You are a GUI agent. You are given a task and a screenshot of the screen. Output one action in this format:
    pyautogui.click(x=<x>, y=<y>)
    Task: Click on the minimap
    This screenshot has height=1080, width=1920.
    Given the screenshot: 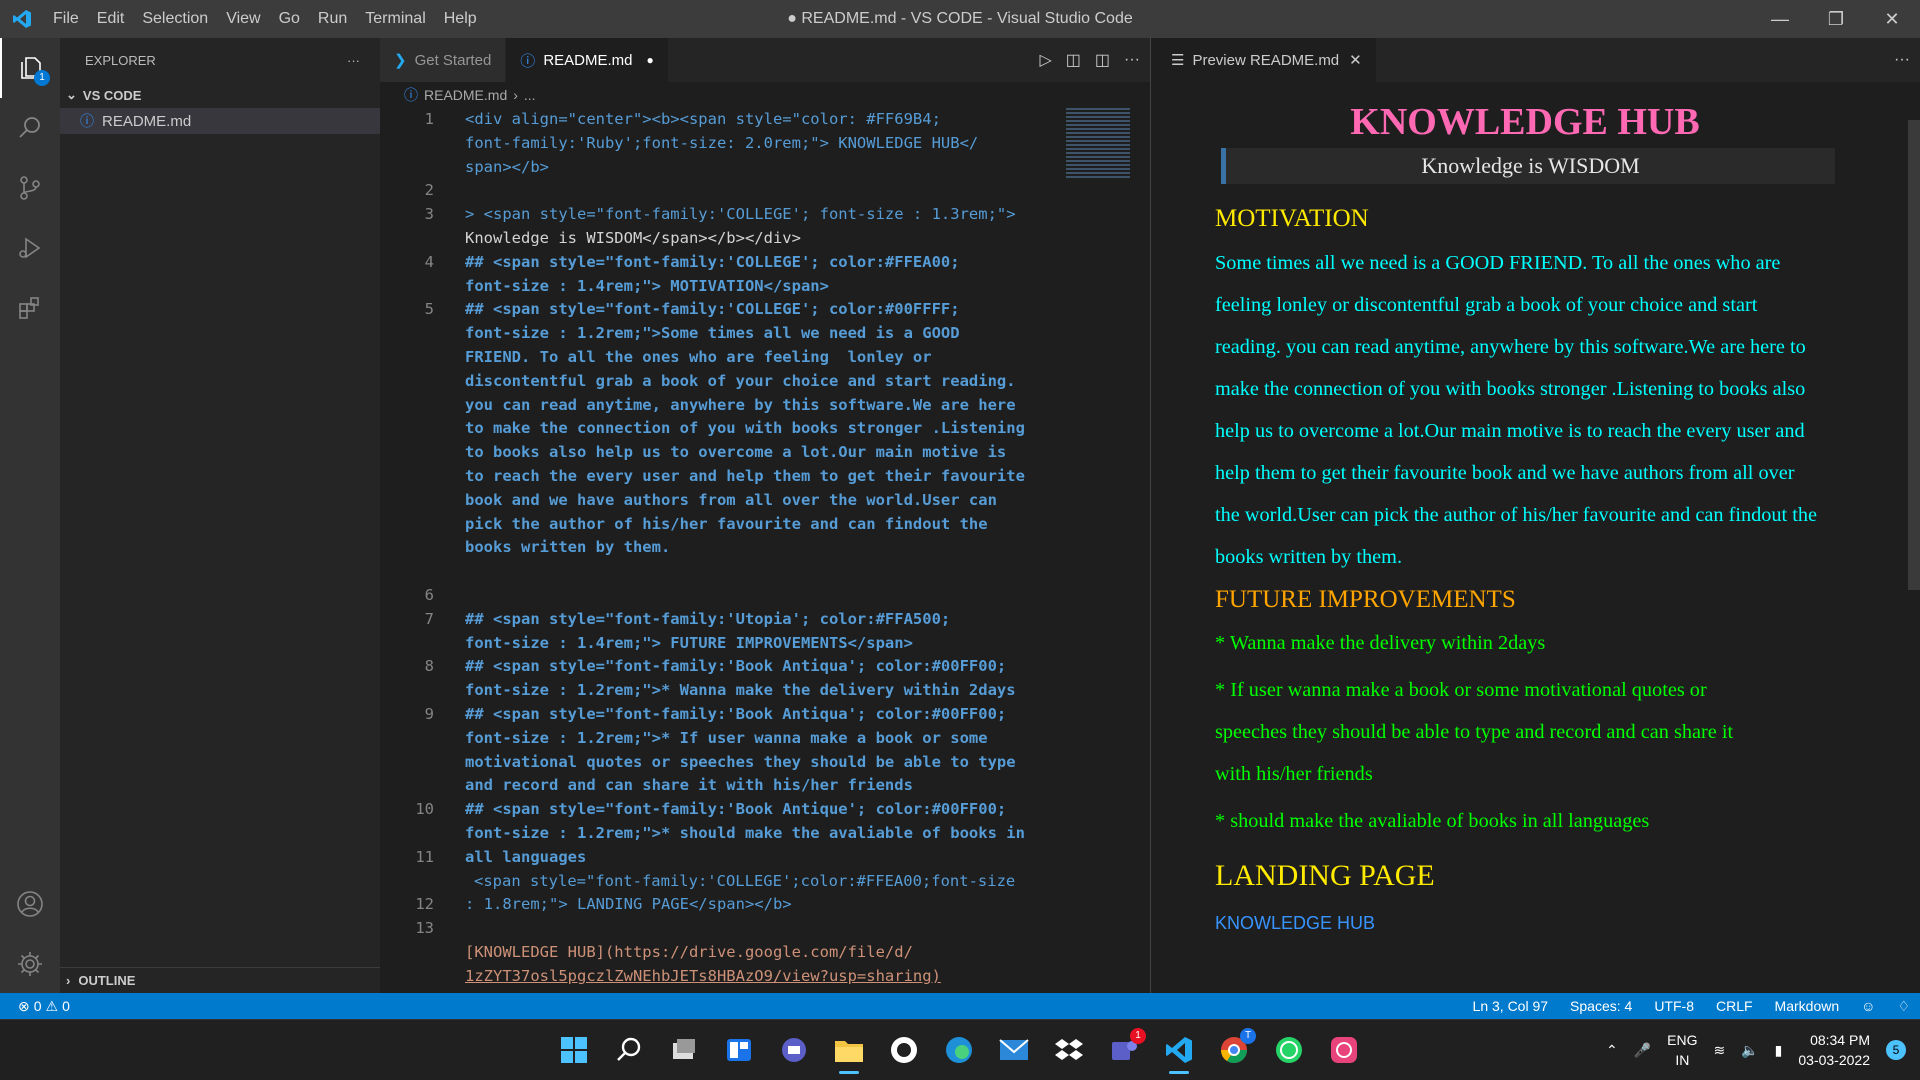 What is the action you would take?
    pyautogui.click(x=1098, y=144)
    